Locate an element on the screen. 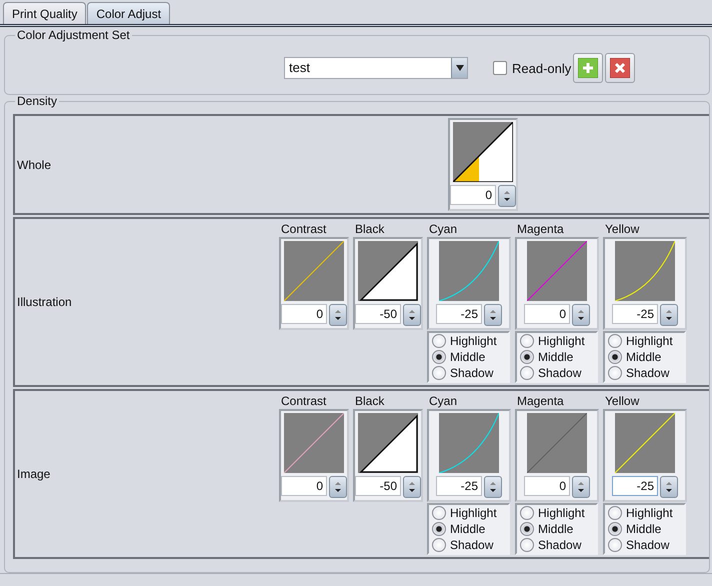  add-button is located at coordinates (588, 68).